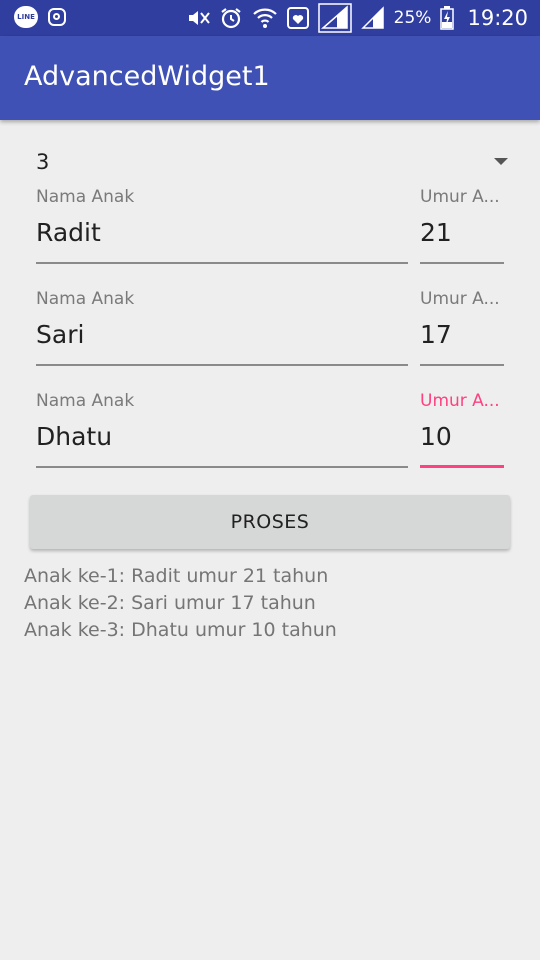 This screenshot has height=960, width=540. What do you see at coordinates (273, 163) in the screenshot?
I see `children-count-spinner: 3` at bounding box center [273, 163].